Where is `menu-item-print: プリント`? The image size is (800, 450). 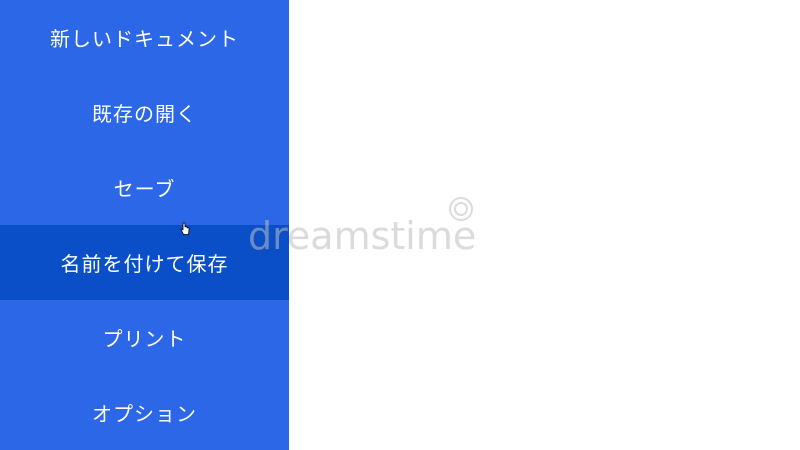 menu-item-print: プリント is located at coordinates (144, 337).